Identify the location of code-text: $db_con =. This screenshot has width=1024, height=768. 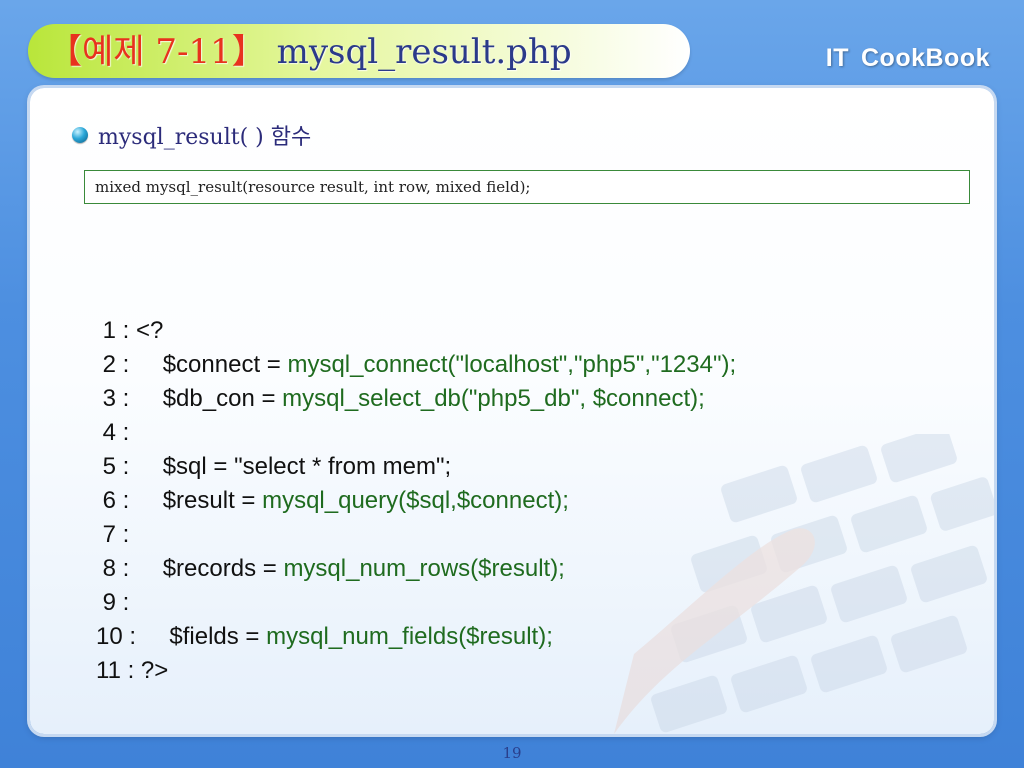
(209, 398).